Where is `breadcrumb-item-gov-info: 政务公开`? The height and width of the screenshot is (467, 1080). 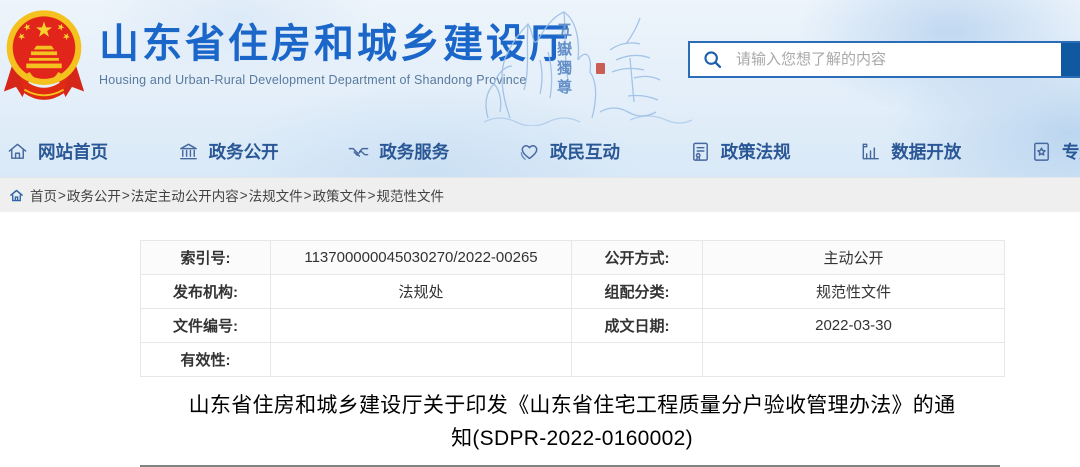
breadcrumb-item-gov-info: 政务公开 is located at coordinates (94, 195).